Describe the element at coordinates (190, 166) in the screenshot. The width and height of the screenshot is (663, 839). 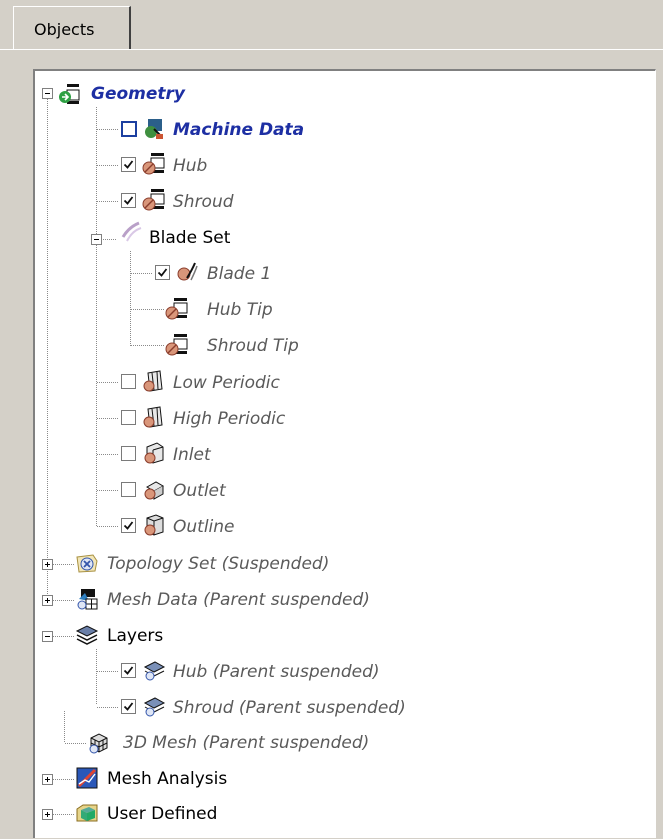
I see `tree-item-hub: Hub` at that location.